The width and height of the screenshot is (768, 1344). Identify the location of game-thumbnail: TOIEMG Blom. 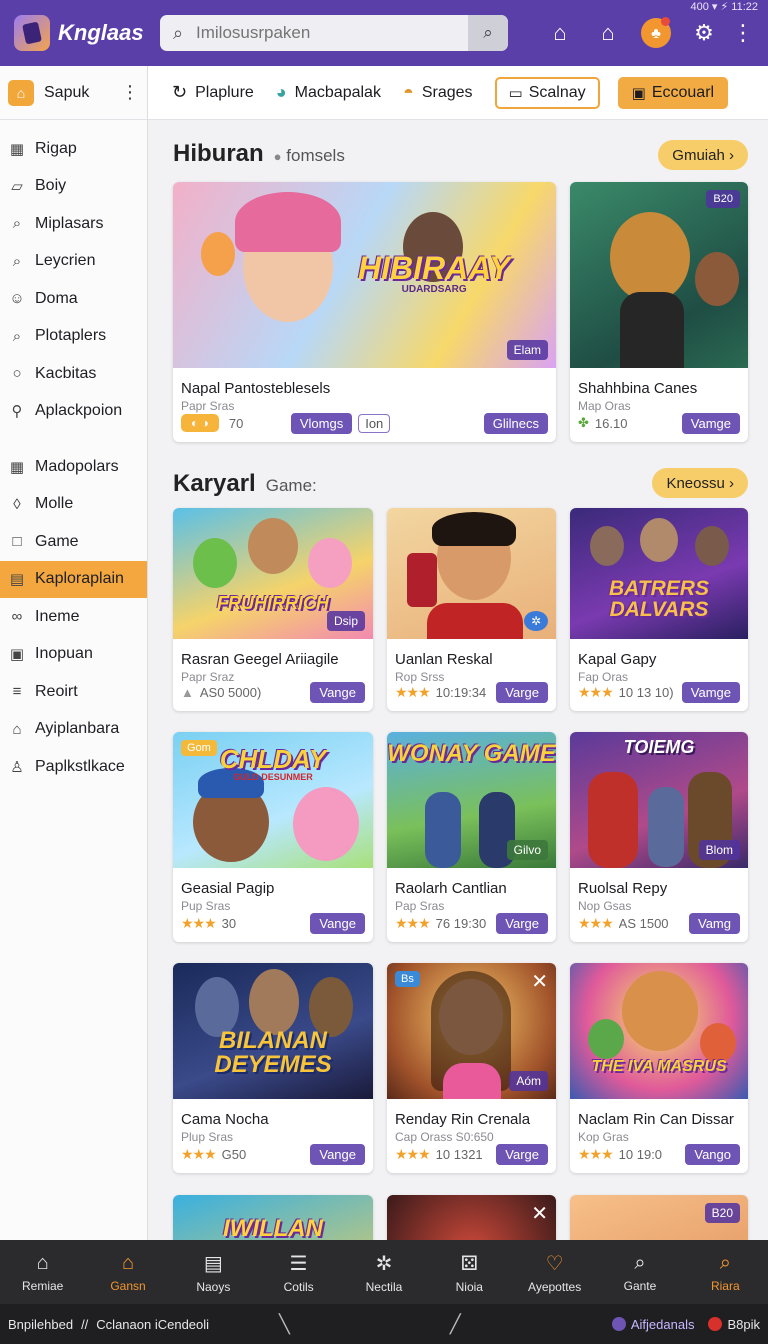
(659, 800).